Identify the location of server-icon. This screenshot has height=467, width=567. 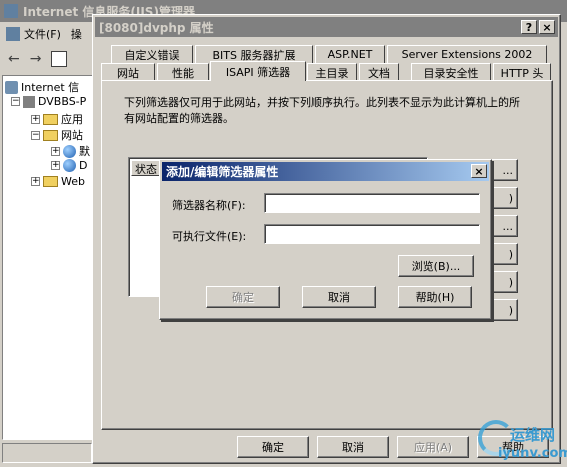
(29, 101).